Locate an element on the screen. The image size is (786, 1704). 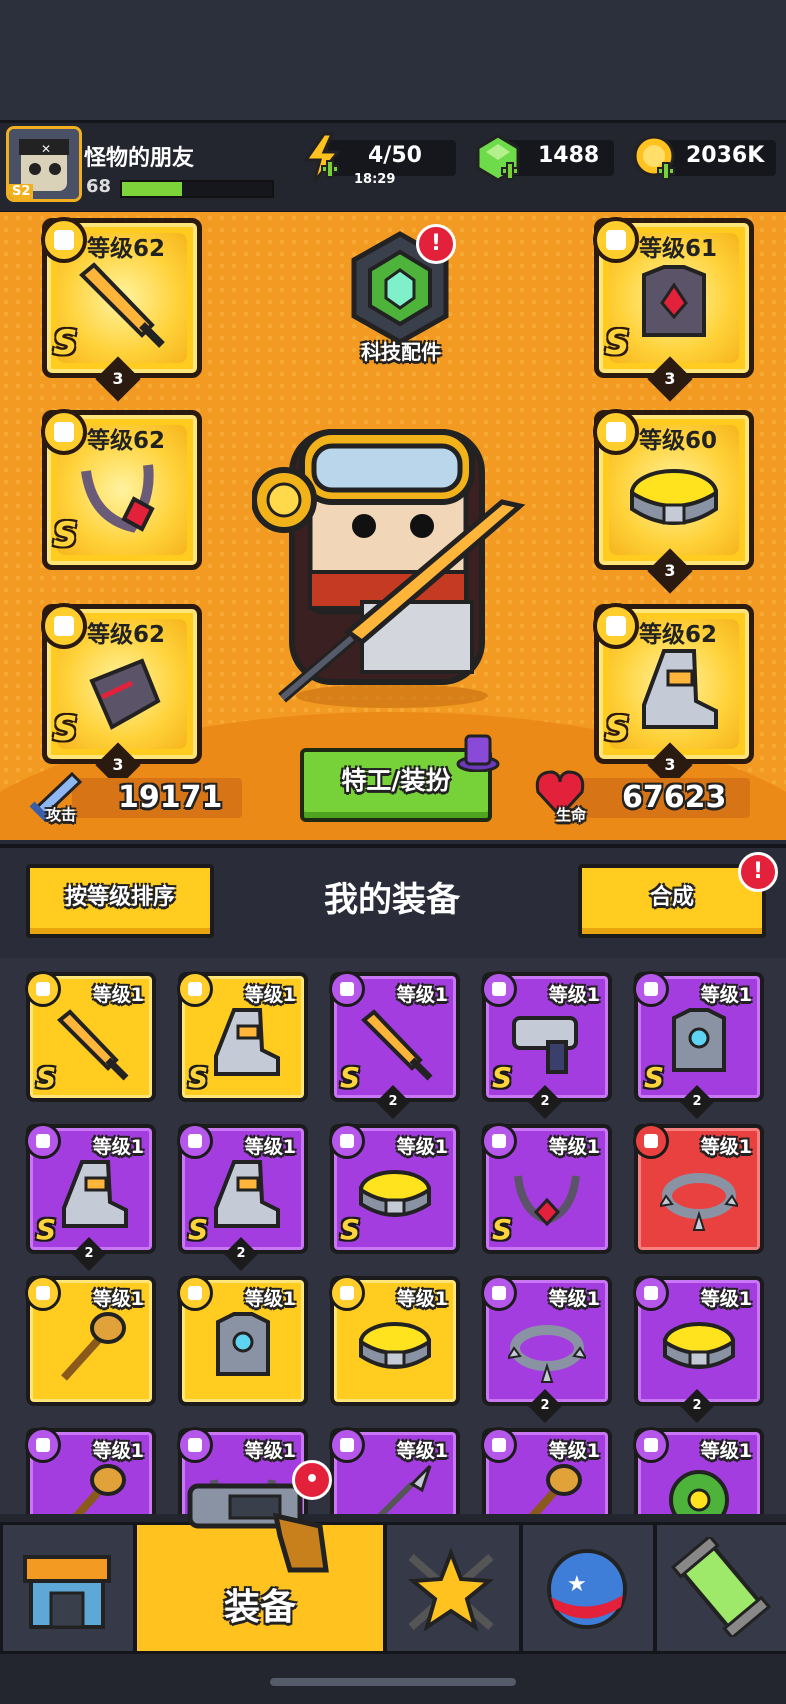
season-tag: S2 is located at coordinates (21, 191).